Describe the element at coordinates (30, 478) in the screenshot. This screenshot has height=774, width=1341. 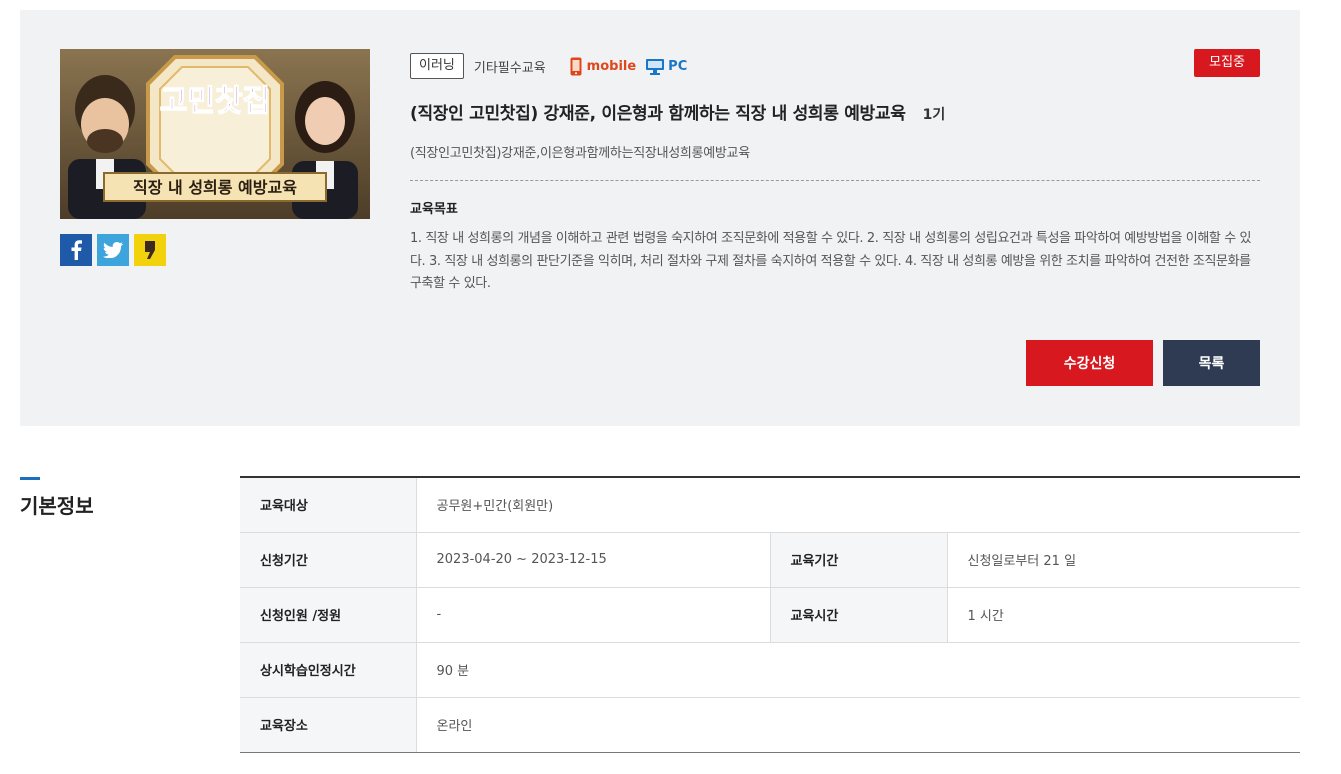
I see `section-accent-bar` at that location.